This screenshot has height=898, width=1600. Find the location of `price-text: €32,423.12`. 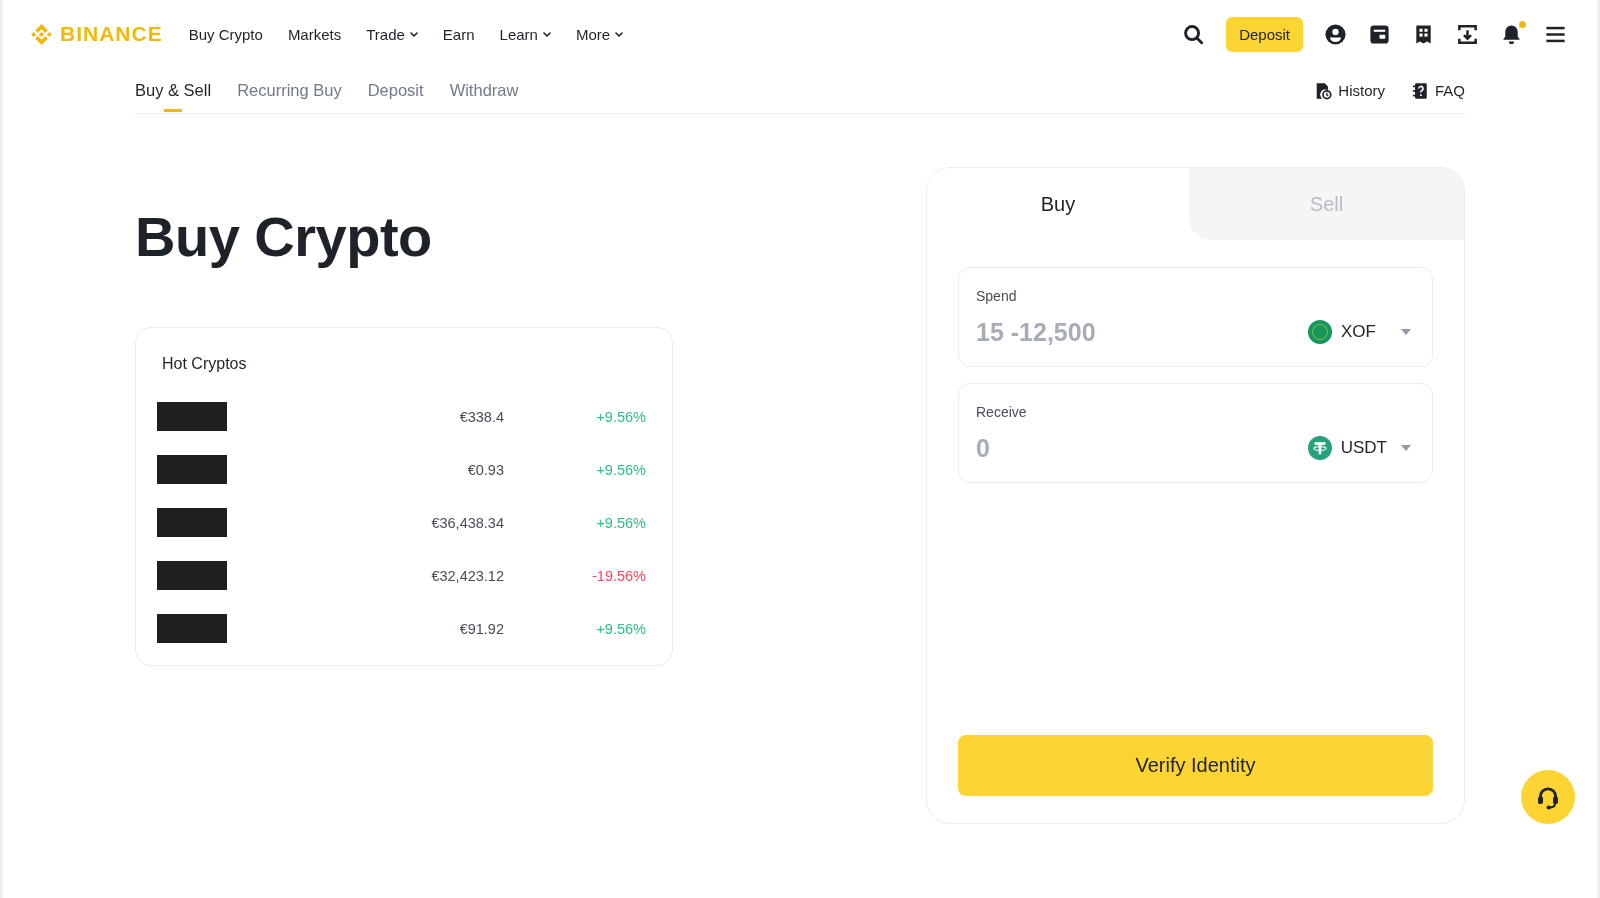

price-text: €32,423.12 is located at coordinates (467, 575).